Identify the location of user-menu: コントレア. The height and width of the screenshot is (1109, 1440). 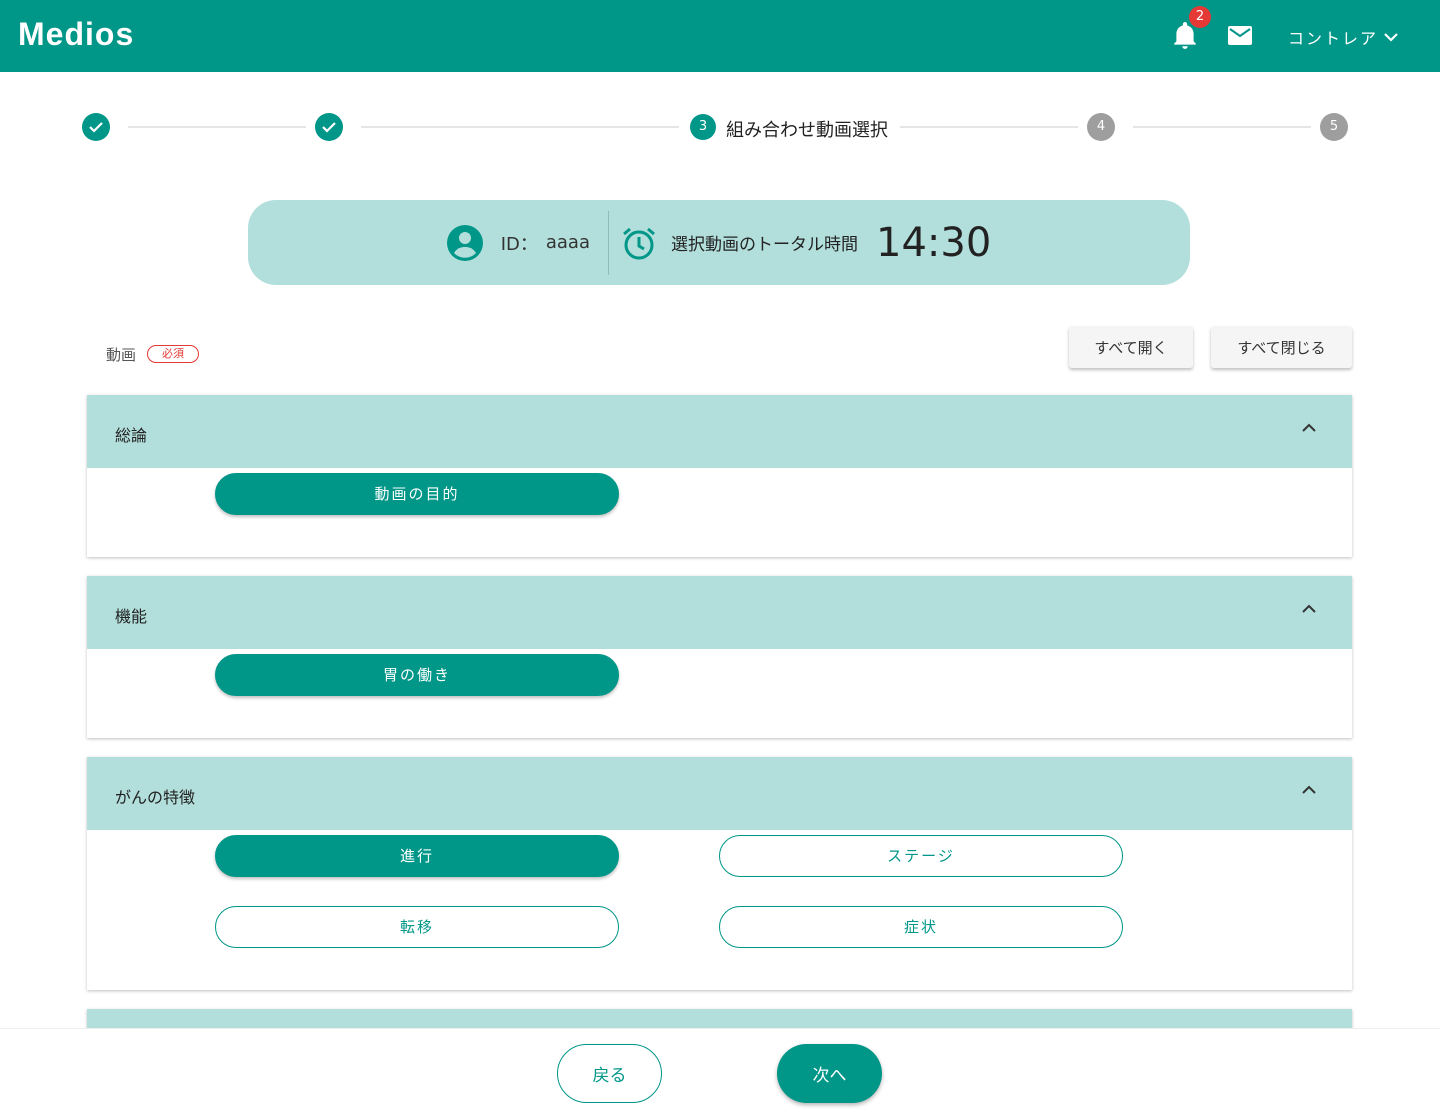
(1343, 37).